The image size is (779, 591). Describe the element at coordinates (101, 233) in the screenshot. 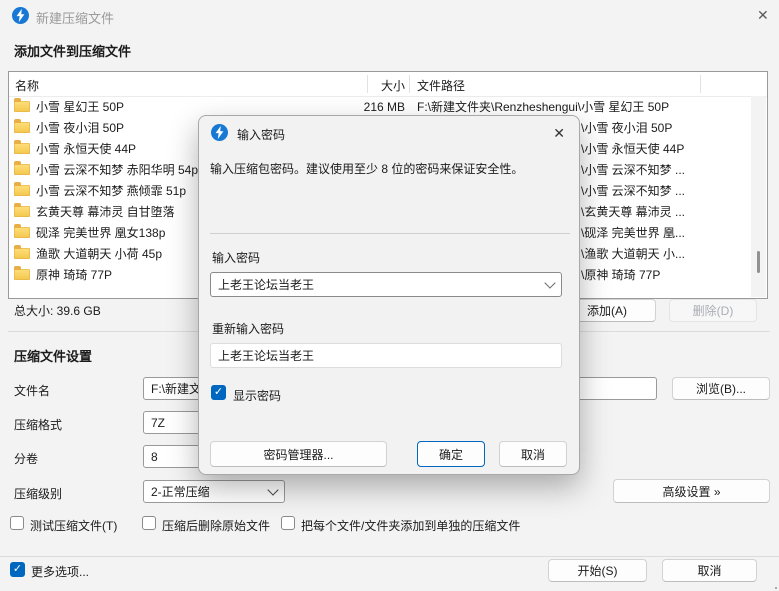

I see `file-name: 砚泽 完美世界 凰女138p` at that location.